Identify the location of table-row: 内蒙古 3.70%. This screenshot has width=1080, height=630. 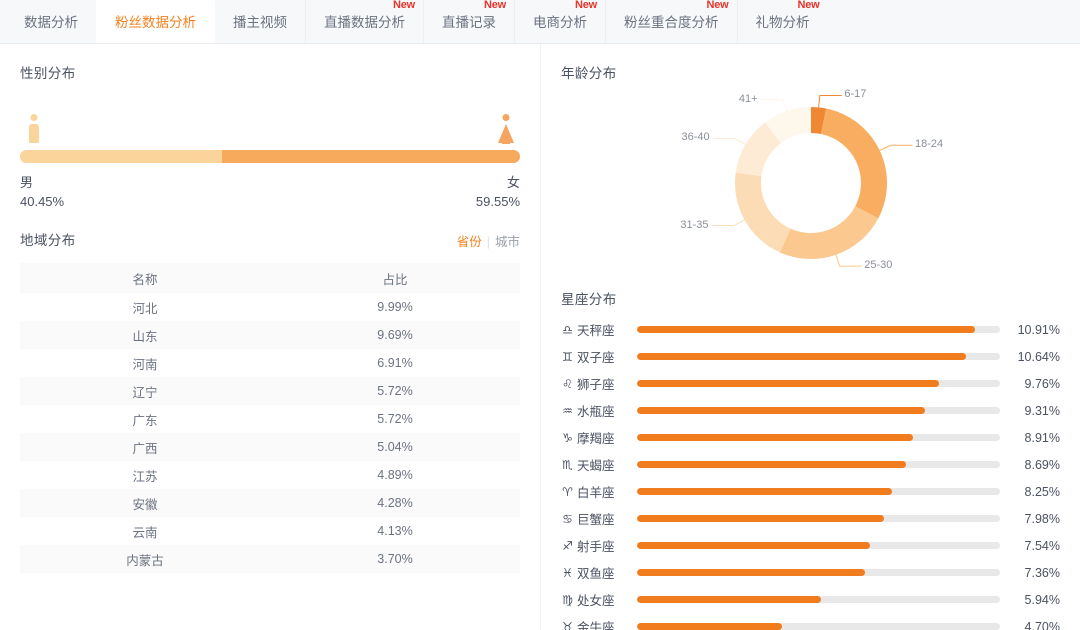
(270, 559).